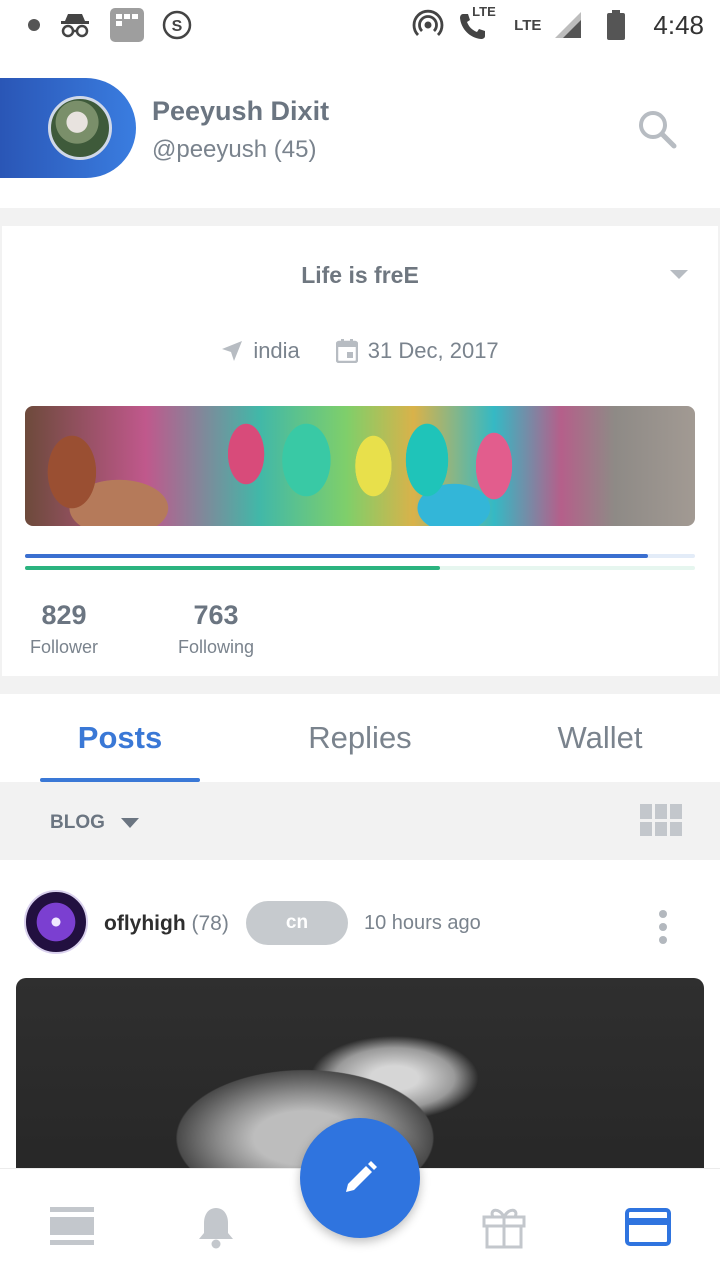 The height and width of the screenshot is (1280, 720). I want to click on more-options-icon, so click(663, 927).